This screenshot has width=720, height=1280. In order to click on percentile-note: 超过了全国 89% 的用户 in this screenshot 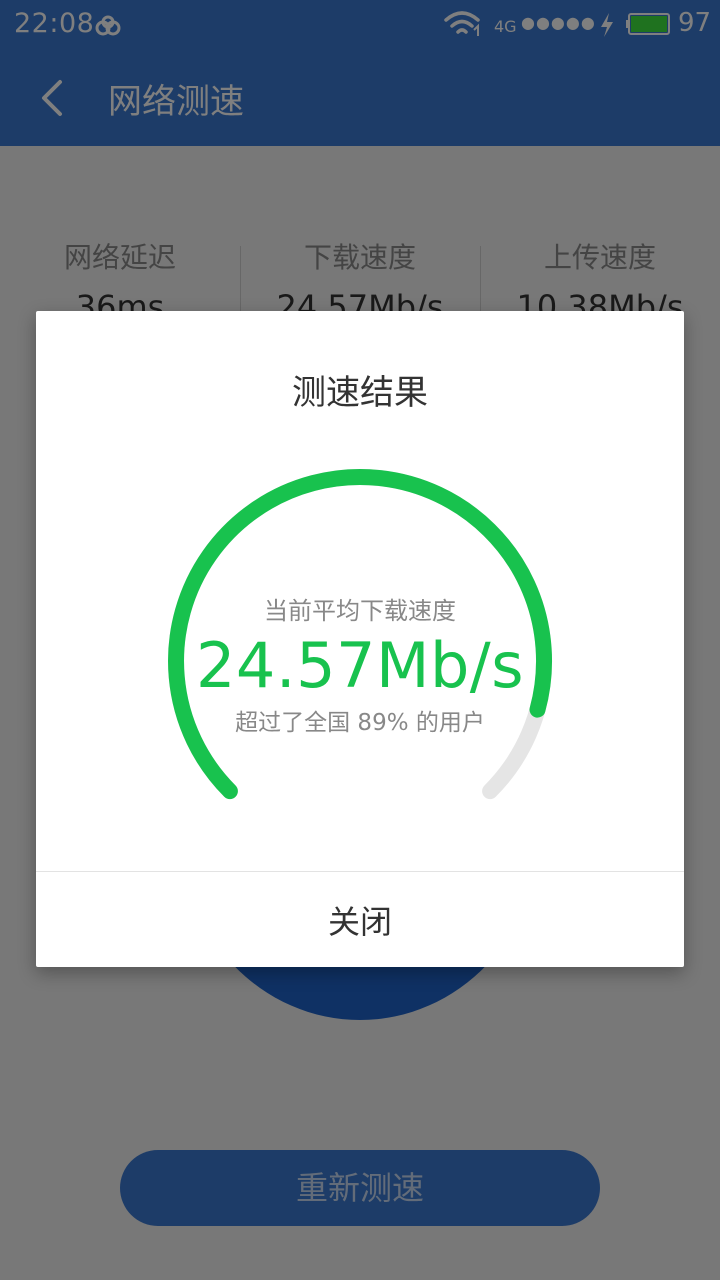, I will do `click(360, 723)`.